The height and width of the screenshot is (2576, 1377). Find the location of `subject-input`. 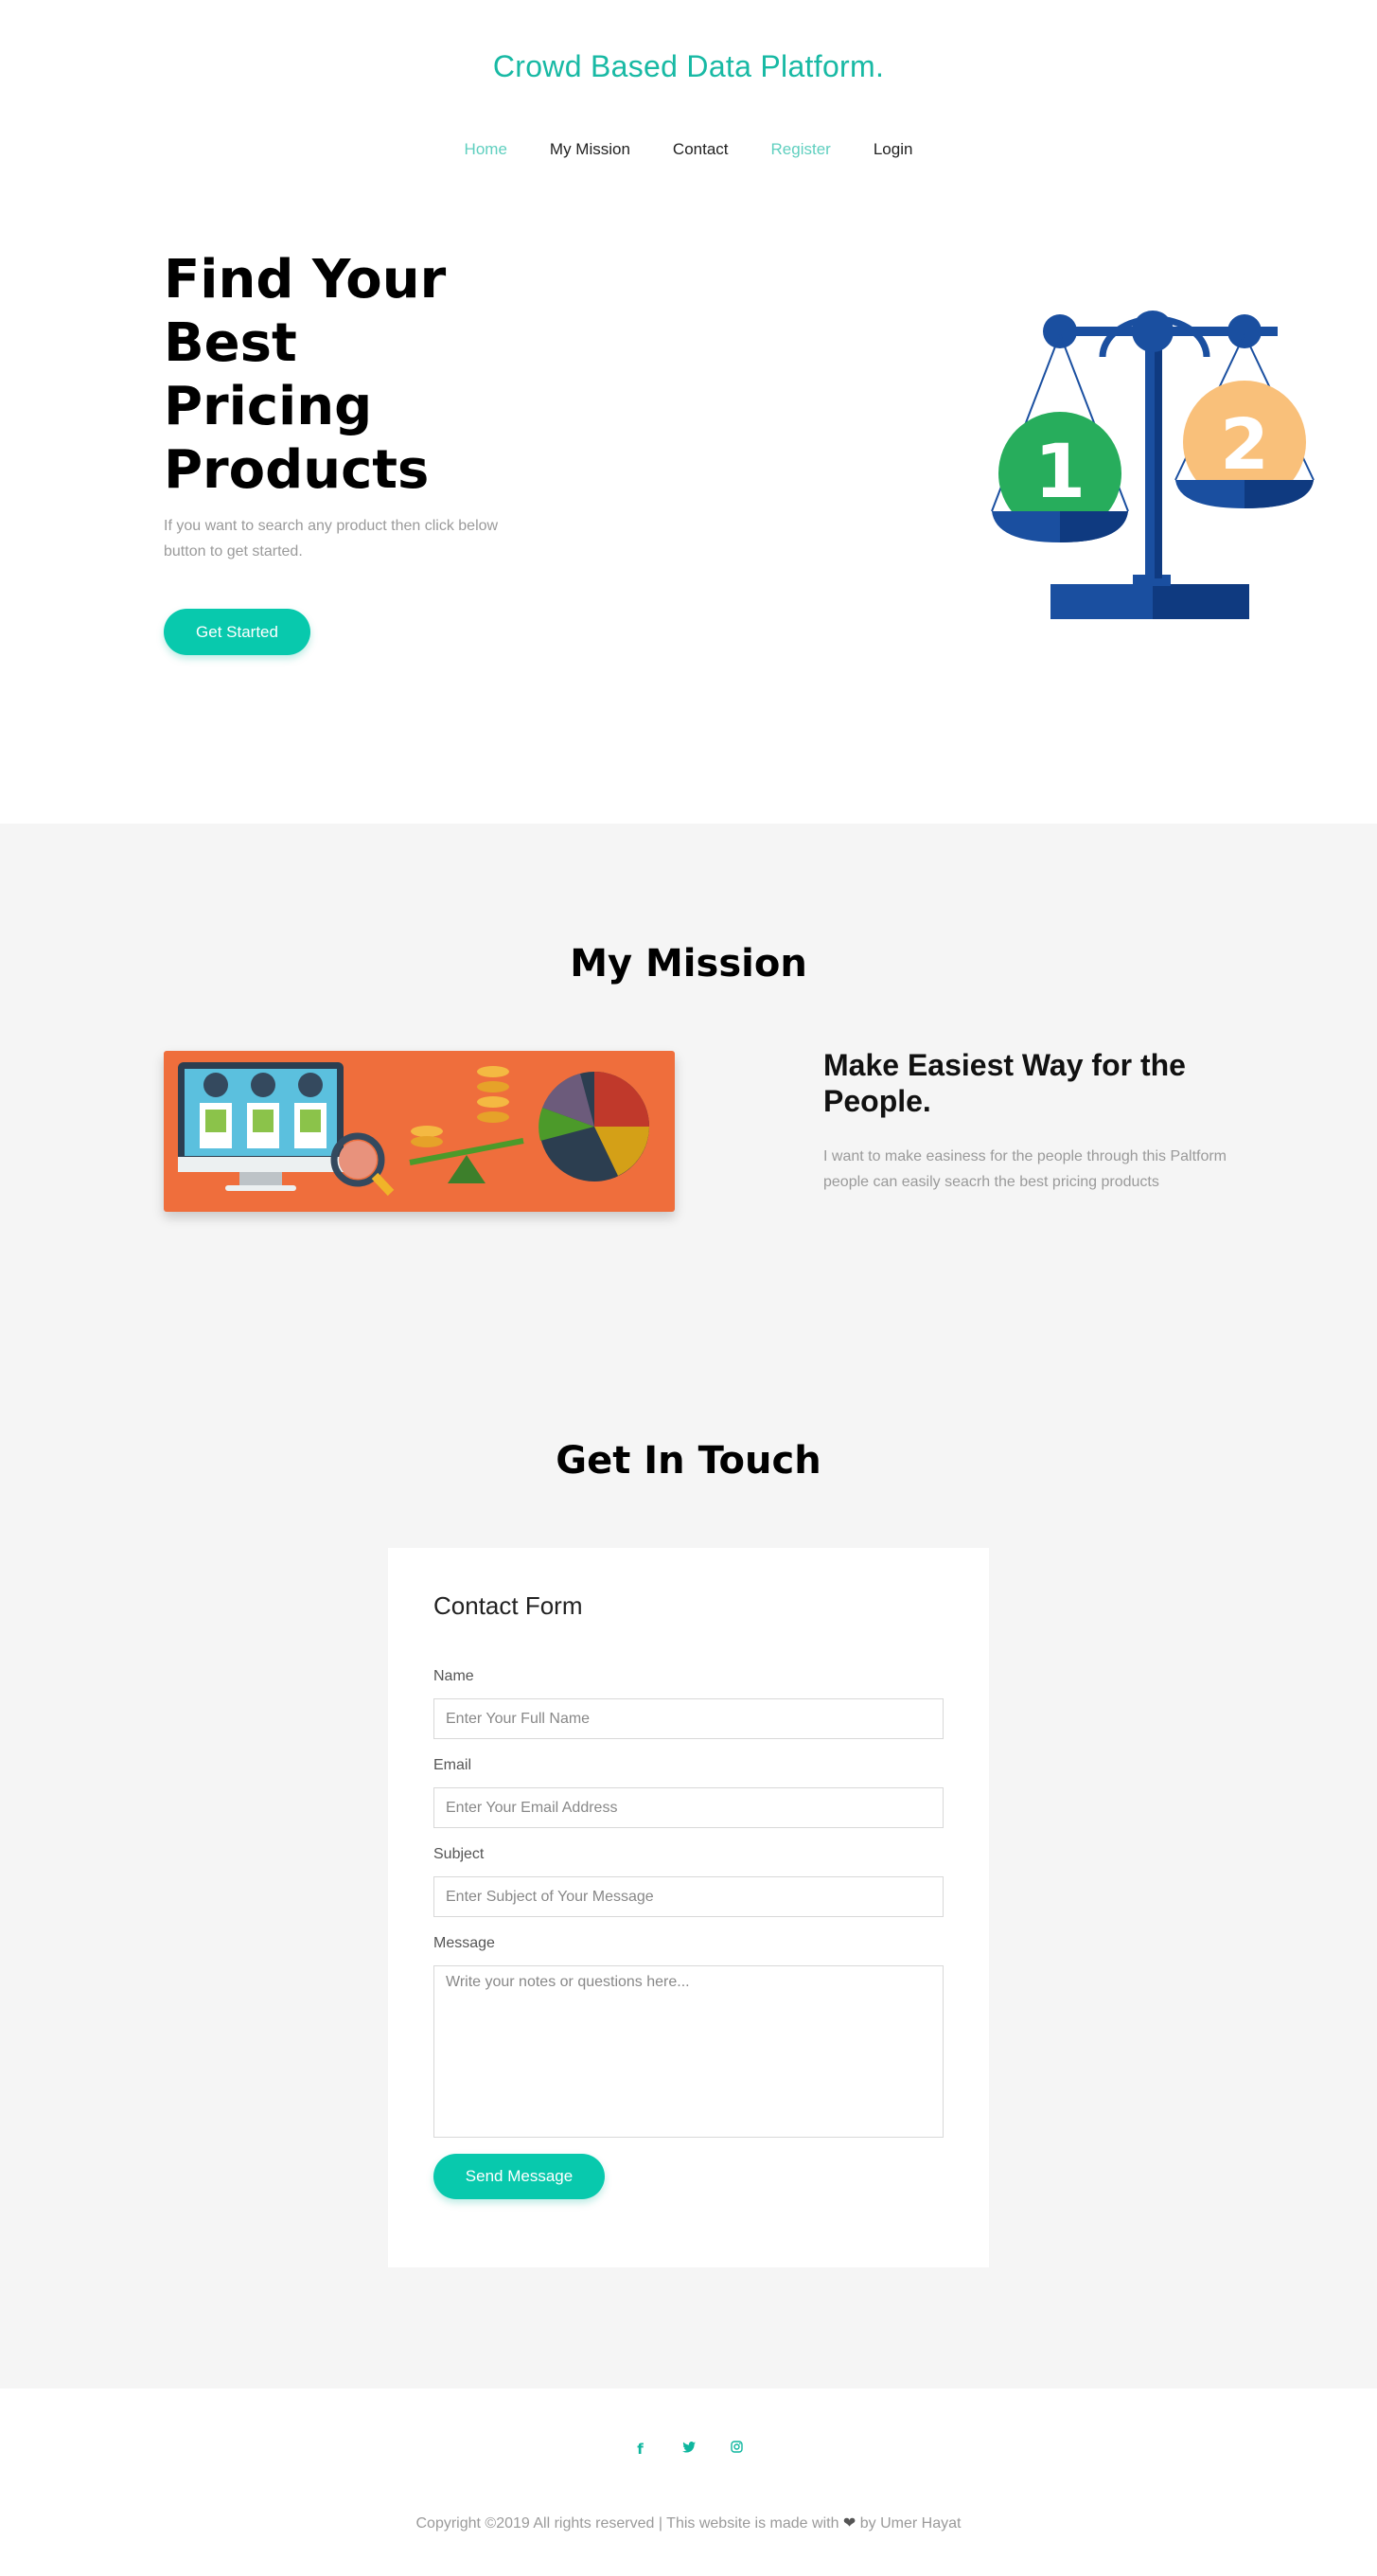

subject-input is located at coordinates (689, 1897).